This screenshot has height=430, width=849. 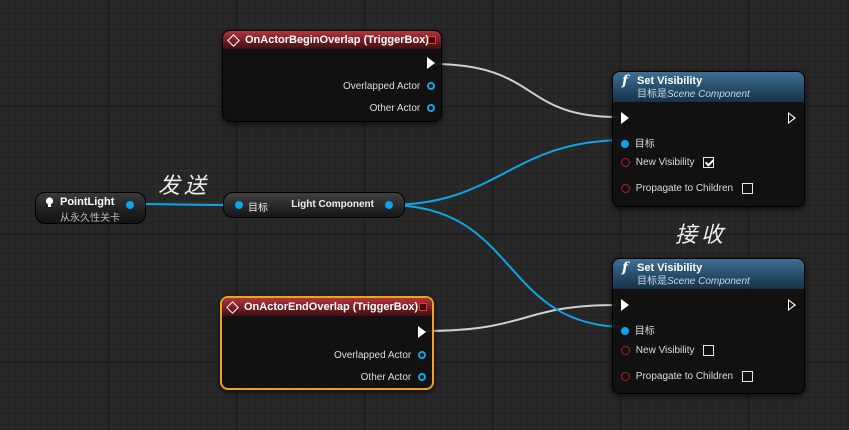 I want to click on begin-other-actor-pin: Other Actor, so click(x=402, y=108).